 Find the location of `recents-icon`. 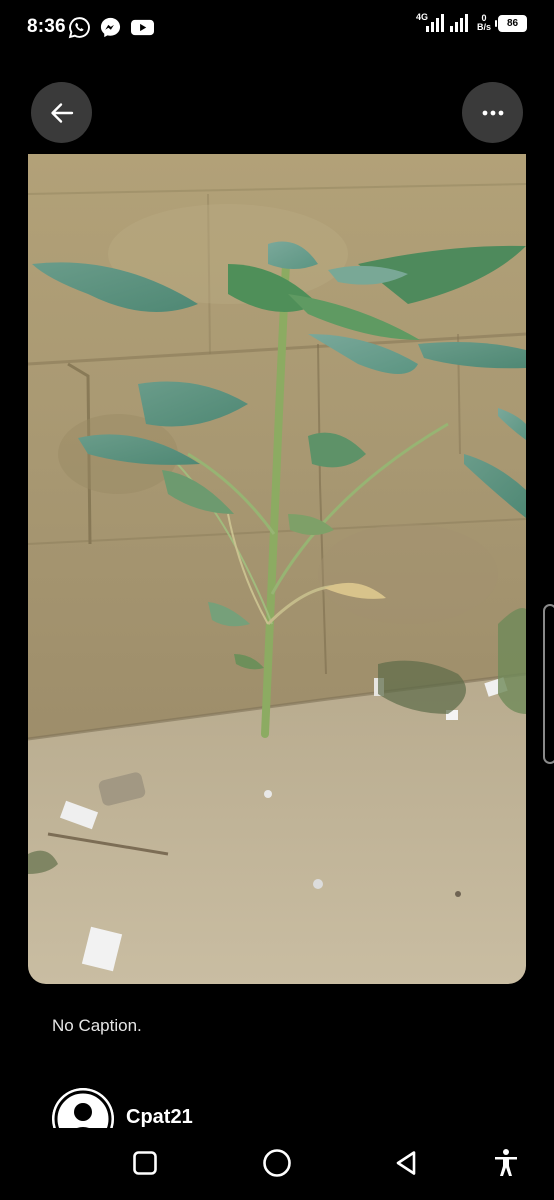

recents-icon is located at coordinates (145, 1163).